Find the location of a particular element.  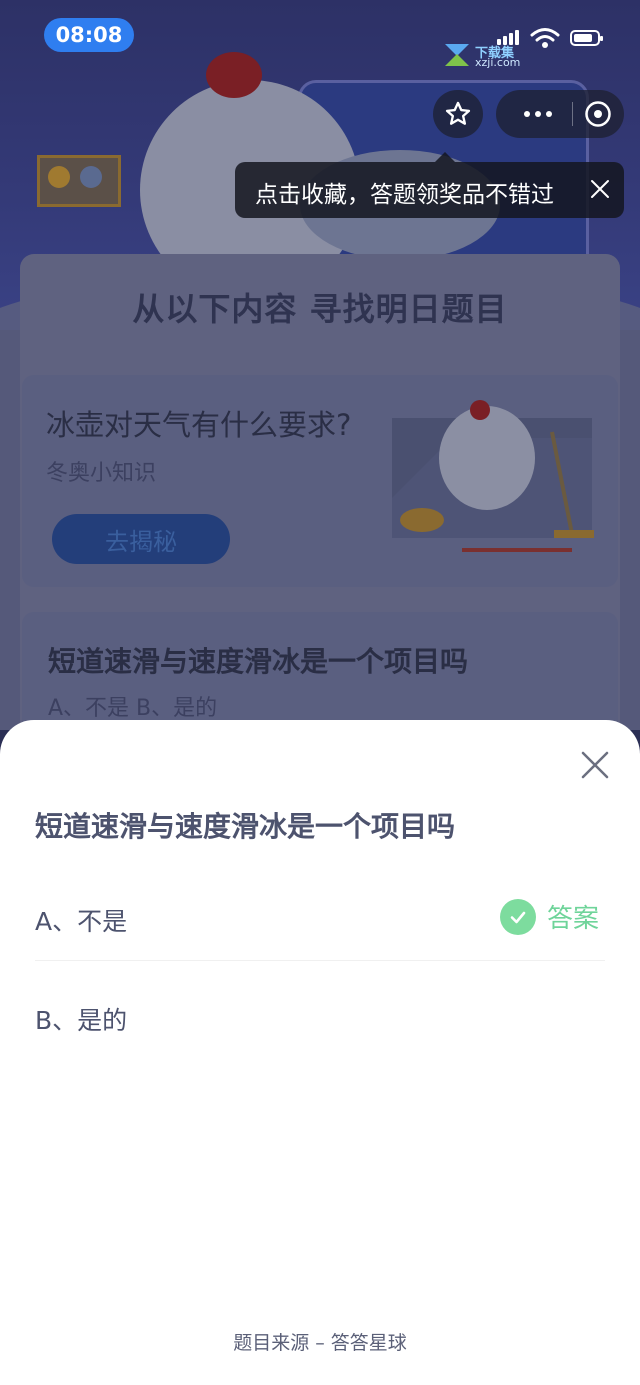

favorite-button is located at coordinates (458, 114).